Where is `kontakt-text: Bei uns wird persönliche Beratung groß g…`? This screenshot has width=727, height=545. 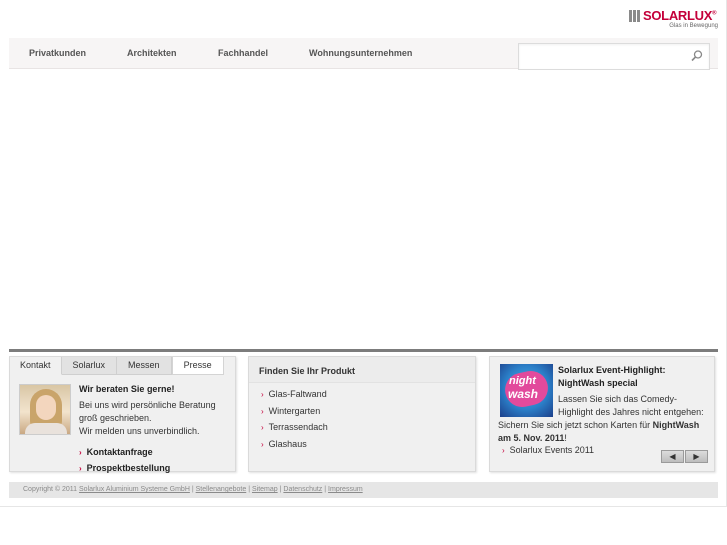
kontakt-text: Bei uns wird persönliche Beratung groß g… is located at coordinates (147, 418).